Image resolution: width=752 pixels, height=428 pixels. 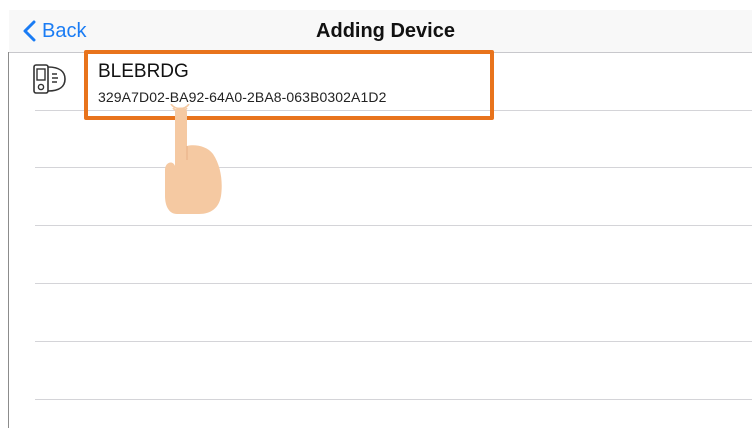 I want to click on device-uuid: 329A7D02-BA92-64A0-2BA8-063B0302A1D2, so click(x=242, y=97).